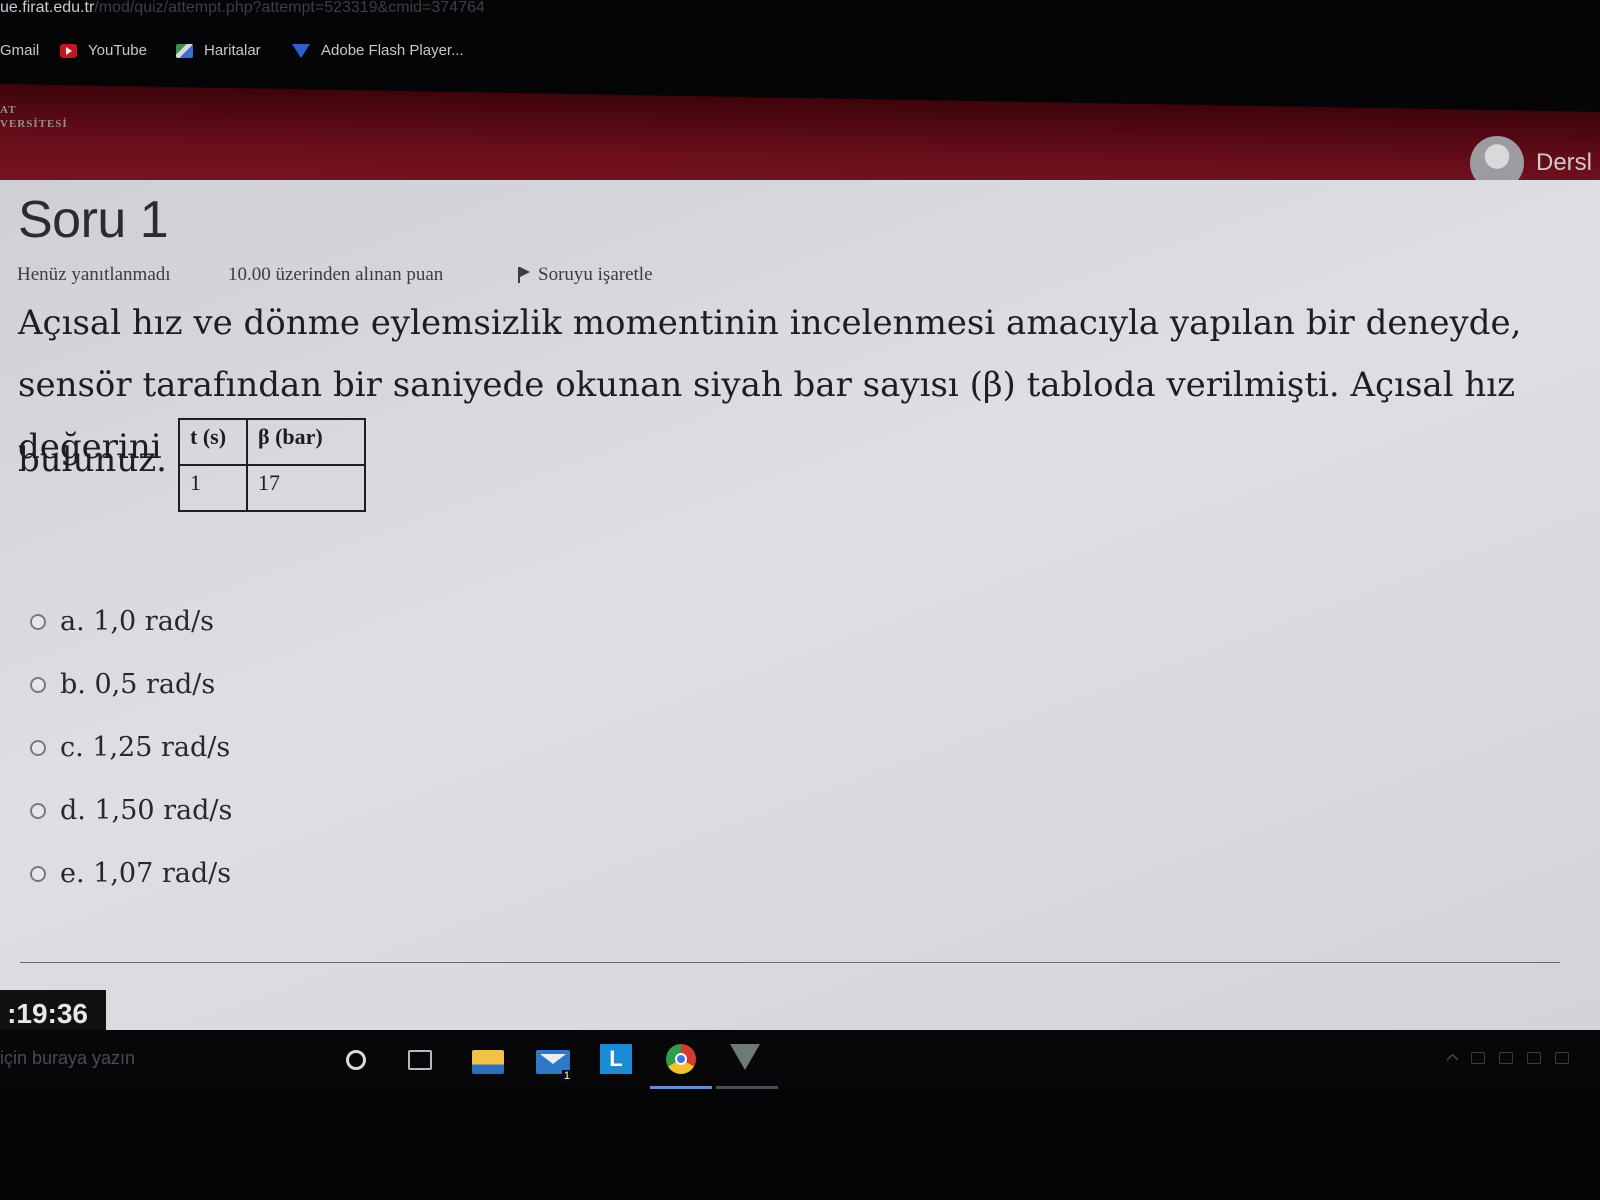 The image size is (1600, 1200). I want to click on flag-icon, so click(524, 275).